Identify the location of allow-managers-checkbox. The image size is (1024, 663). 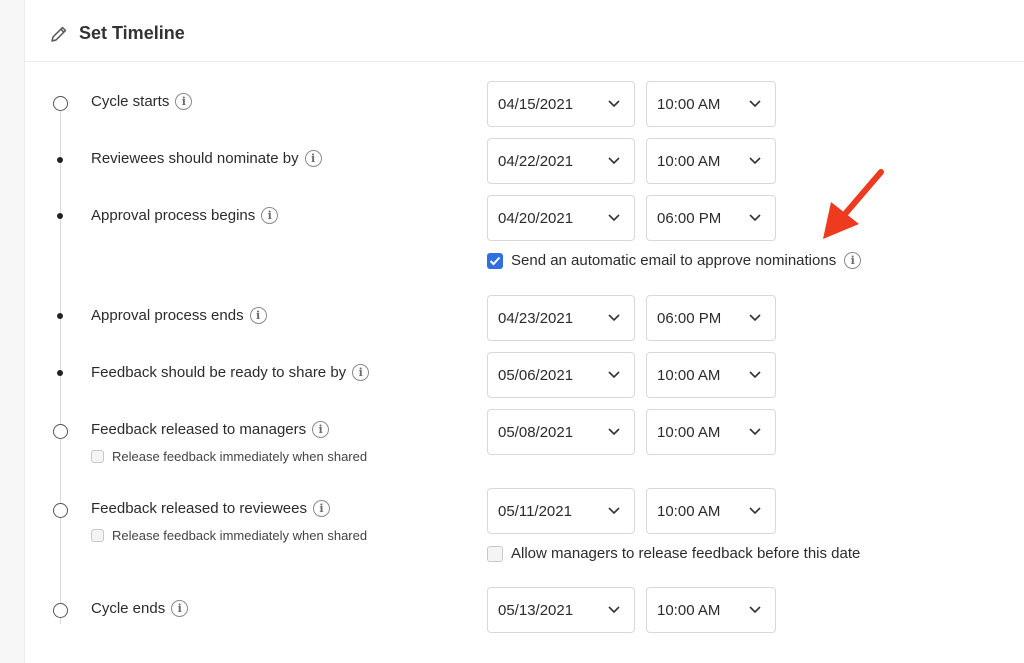
(495, 553).